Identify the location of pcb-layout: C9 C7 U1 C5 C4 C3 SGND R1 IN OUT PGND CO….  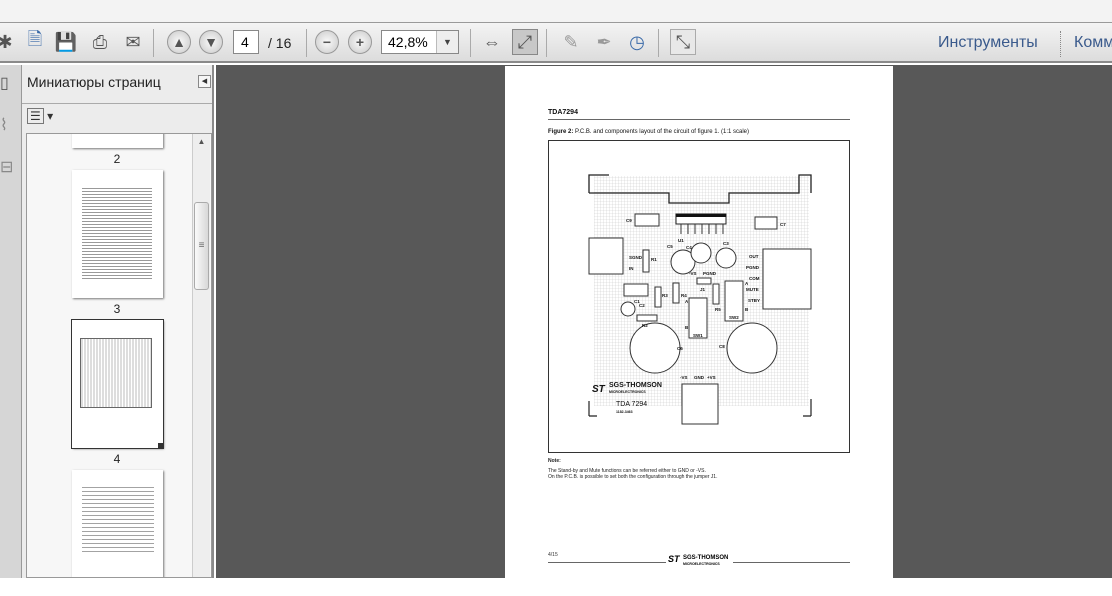
(700, 299).